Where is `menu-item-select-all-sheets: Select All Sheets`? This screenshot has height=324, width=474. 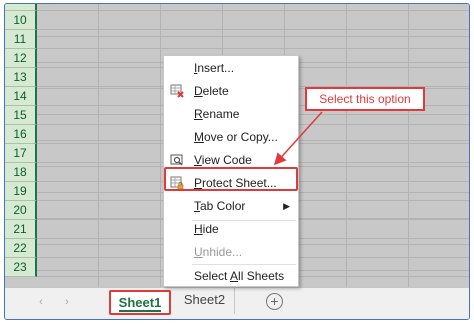
menu-item-select-all-sheets: Select All Sheets is located at coordinates (231, 276).